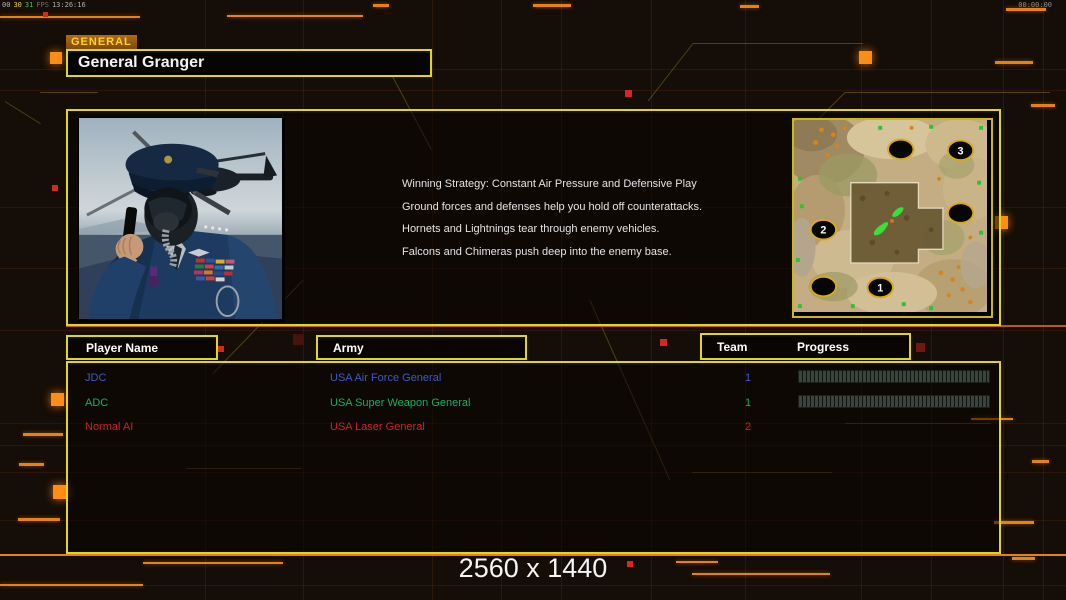 Image resolution: width=1066 pixels, height=600 pixels. Describe the element at coordinates (97, 403) in the screenshot. I see `player-name: ADC` at that location.